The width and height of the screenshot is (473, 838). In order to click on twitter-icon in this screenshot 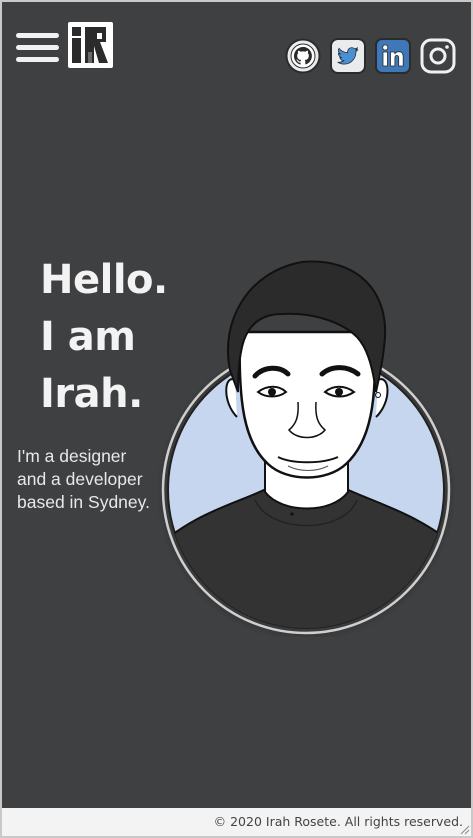, I will do `click(348, 56)`.